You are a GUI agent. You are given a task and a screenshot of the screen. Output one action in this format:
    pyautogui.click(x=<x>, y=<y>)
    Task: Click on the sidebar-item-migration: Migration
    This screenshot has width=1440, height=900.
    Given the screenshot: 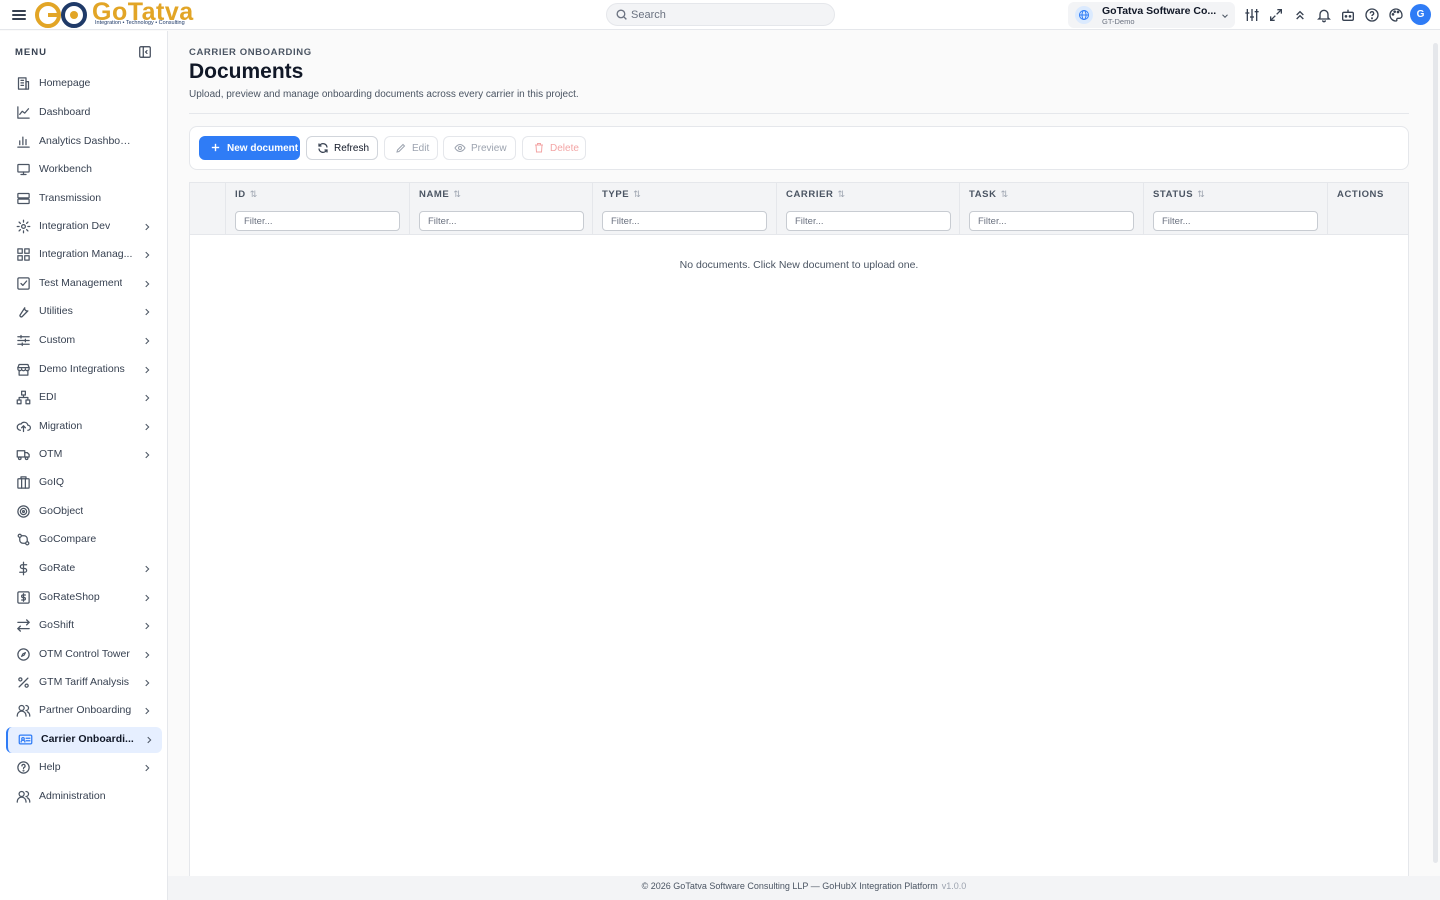 What is the action you would take?
    pyautogui.click(x=84, y=427)
    